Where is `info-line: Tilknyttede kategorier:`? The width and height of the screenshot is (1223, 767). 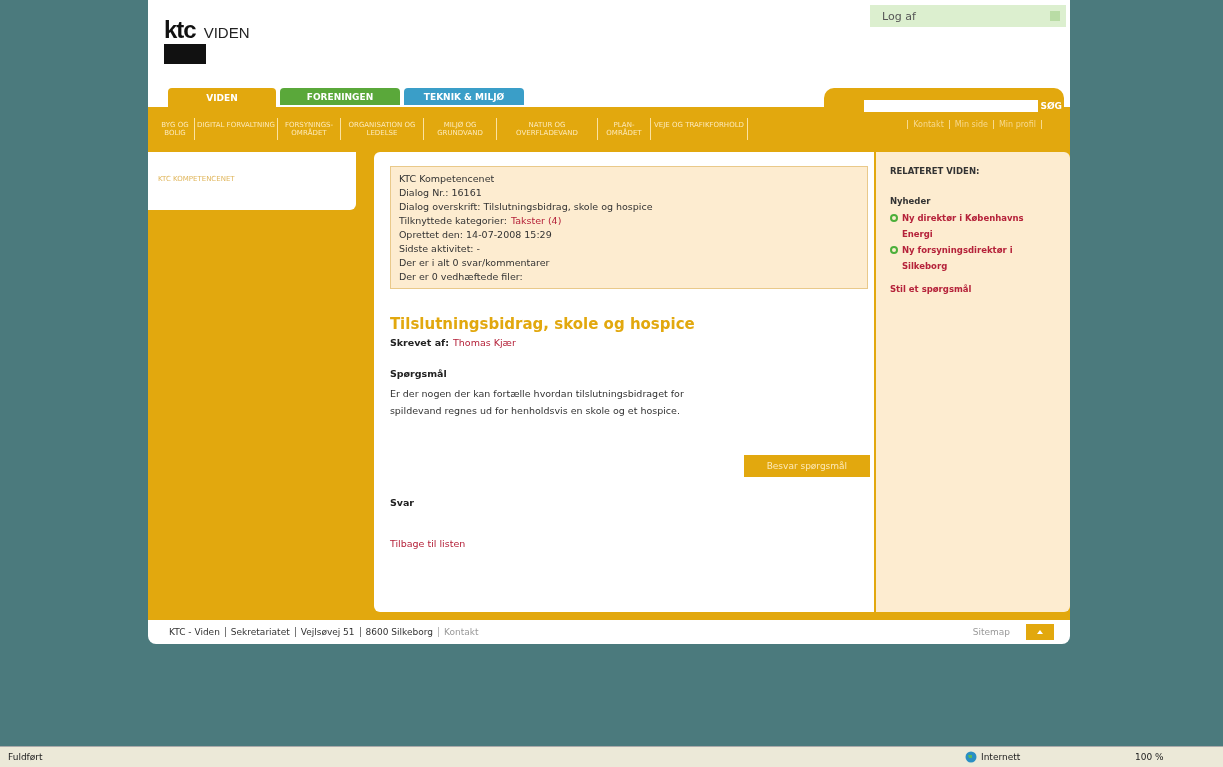 info-line: Tilknyttede kategorier: is located at coordinates (452, 220).